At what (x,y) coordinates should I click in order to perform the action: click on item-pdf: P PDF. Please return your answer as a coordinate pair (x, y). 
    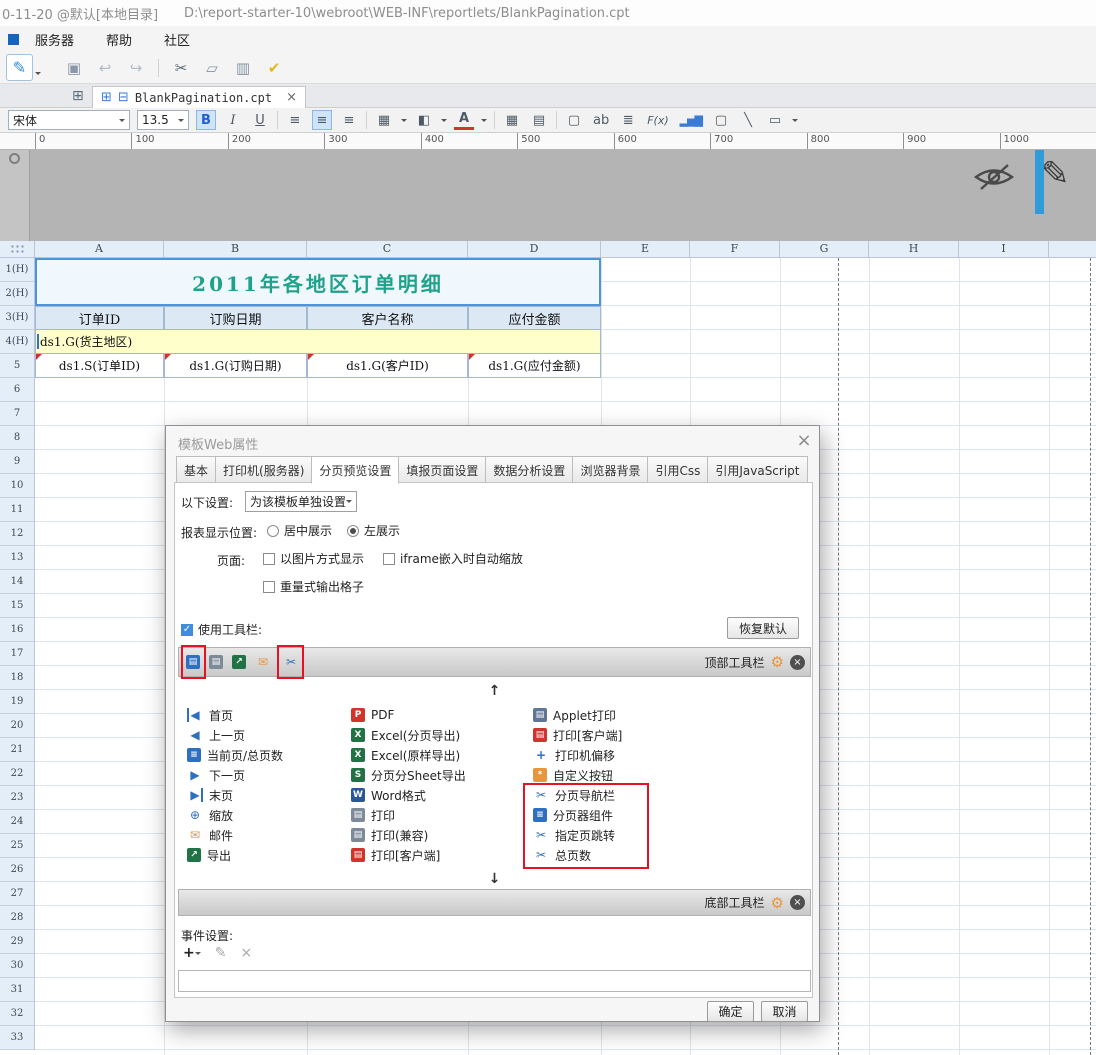
    Looking at the image, I should click on (438, 715).